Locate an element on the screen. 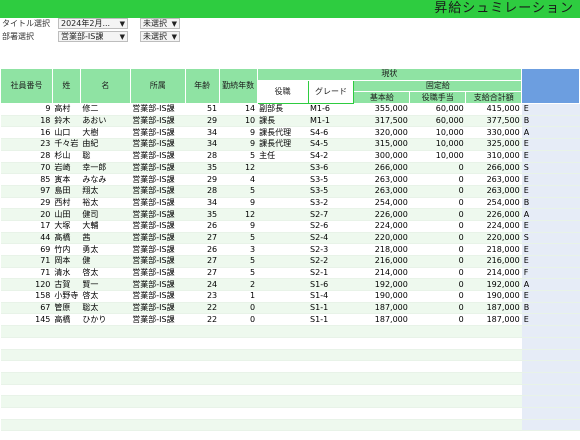 Image resolution: width=580 pixels, height=440 pixels. cell-total: 187,000 is located at coordinates (493, 320).